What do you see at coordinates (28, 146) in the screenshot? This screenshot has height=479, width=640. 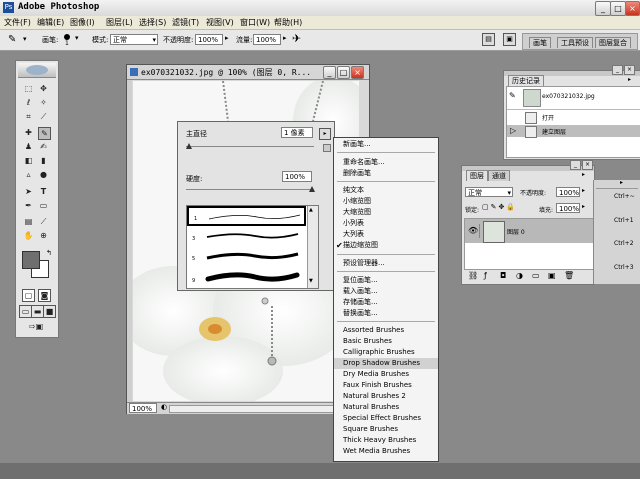 I see `clone-stamp-icon: ♟` at bounding box center [28, 146].